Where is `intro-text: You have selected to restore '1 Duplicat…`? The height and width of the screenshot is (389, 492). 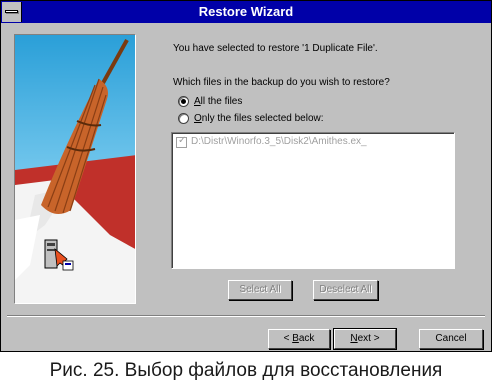 intro-text: You have selected to restore '1 Duplicat… is located at coordinates (275, 48).